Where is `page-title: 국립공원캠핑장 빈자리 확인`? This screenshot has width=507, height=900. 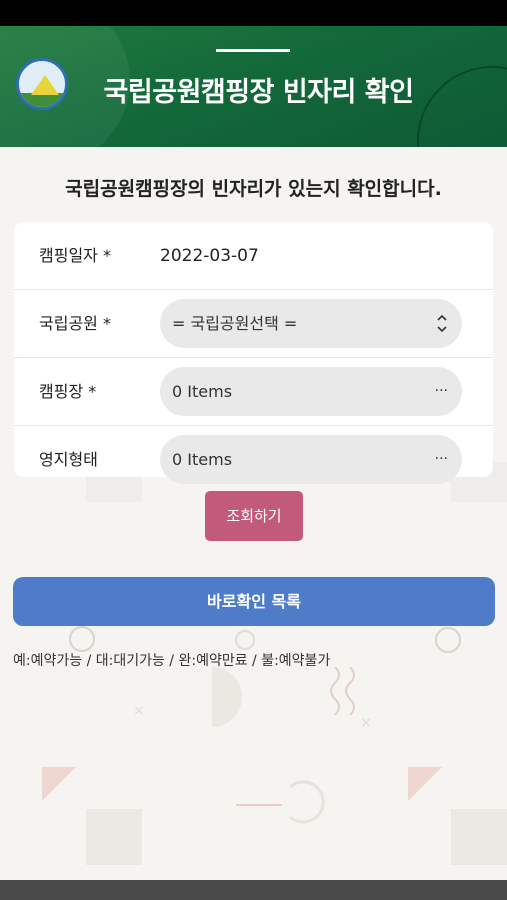
page-title: 국립공원캠핑장 빈자리 확인 is located at coordinates (258, 92).